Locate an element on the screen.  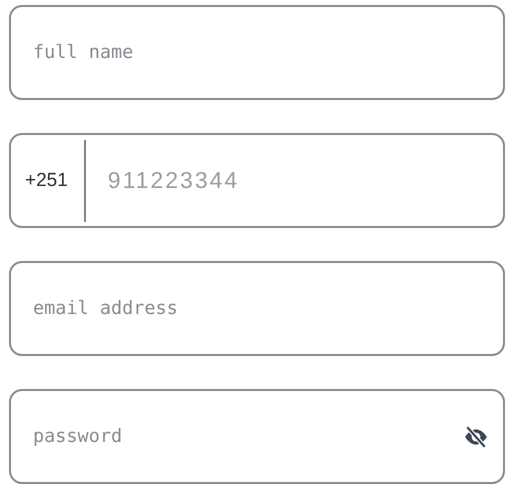
phone-input: 911223344 is located at coordinates (287, 180).